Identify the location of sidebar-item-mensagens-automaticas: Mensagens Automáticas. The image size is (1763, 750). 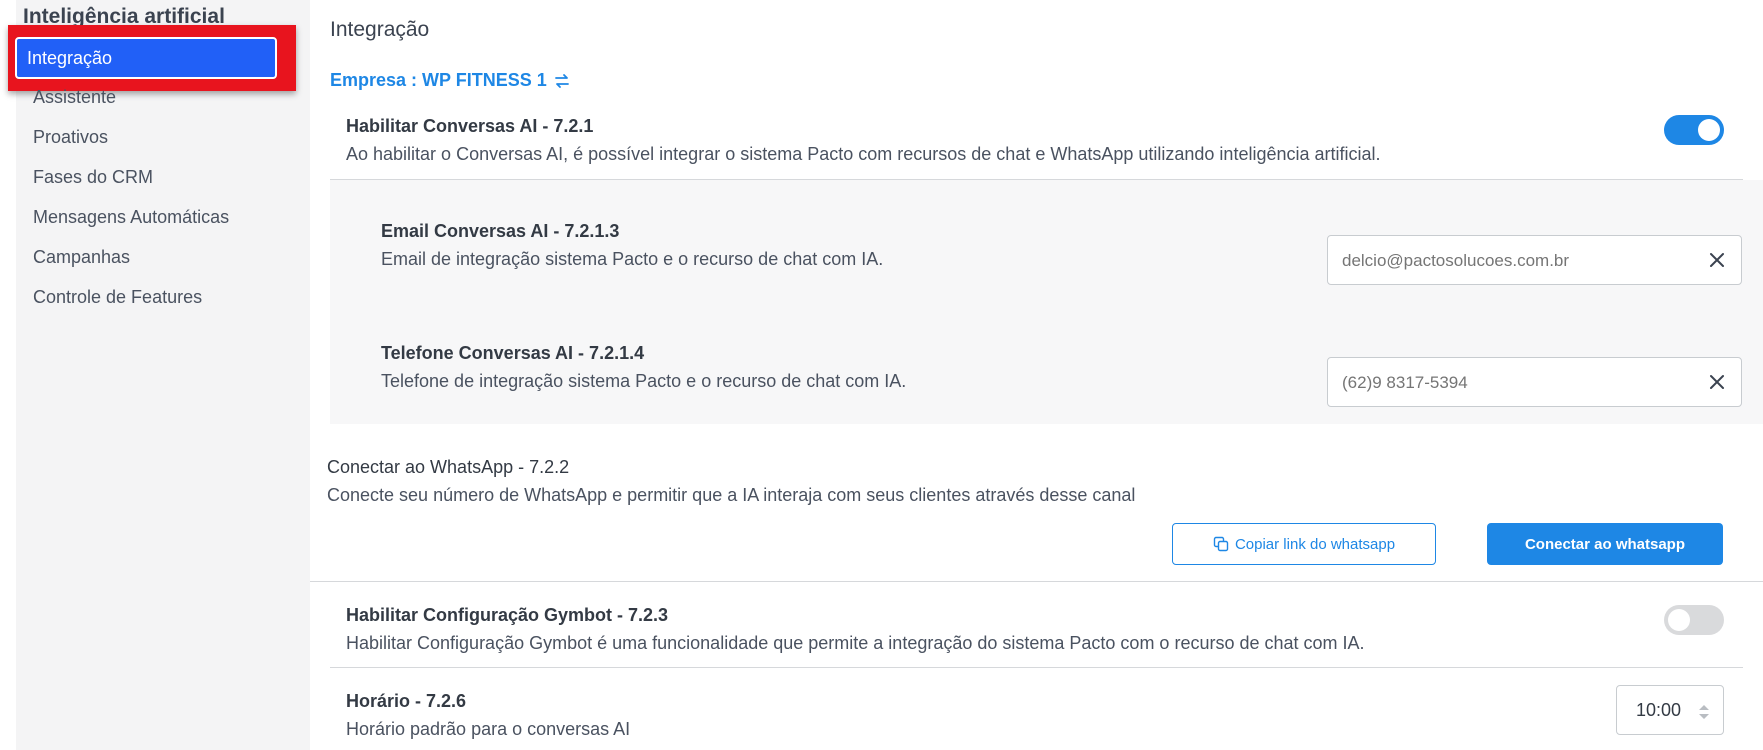
(131, 217).